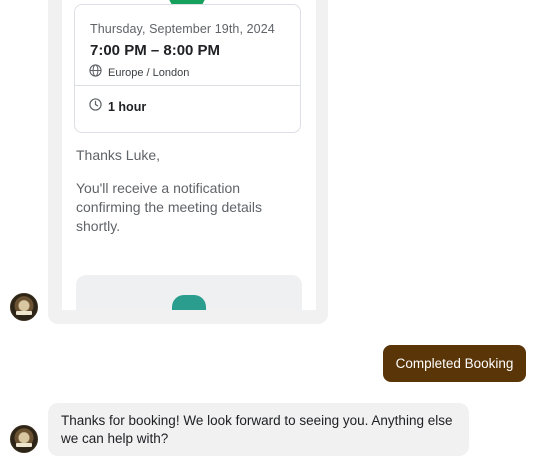 The width and height of the screenshot is (536, 476). Describe the element at coordinates (95, 73) in the screenshot. I see `globe-icon` at that location.